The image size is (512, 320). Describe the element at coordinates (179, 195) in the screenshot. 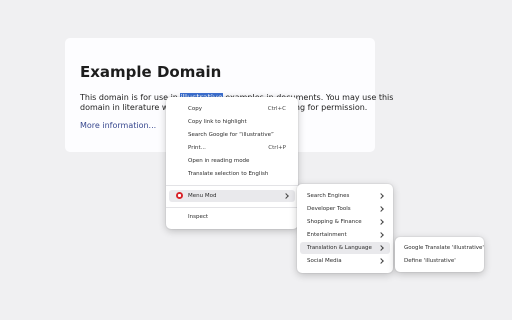

I see `menu-mod-icon` at that location.